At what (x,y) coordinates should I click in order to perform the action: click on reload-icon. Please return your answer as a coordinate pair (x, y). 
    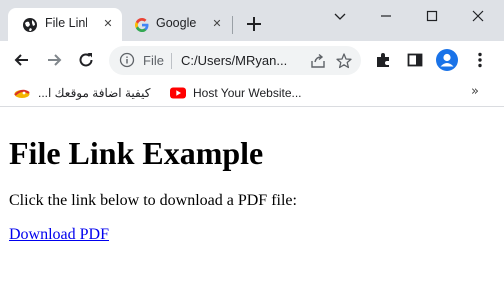
    Looking at the image, I should click on (86, 60).